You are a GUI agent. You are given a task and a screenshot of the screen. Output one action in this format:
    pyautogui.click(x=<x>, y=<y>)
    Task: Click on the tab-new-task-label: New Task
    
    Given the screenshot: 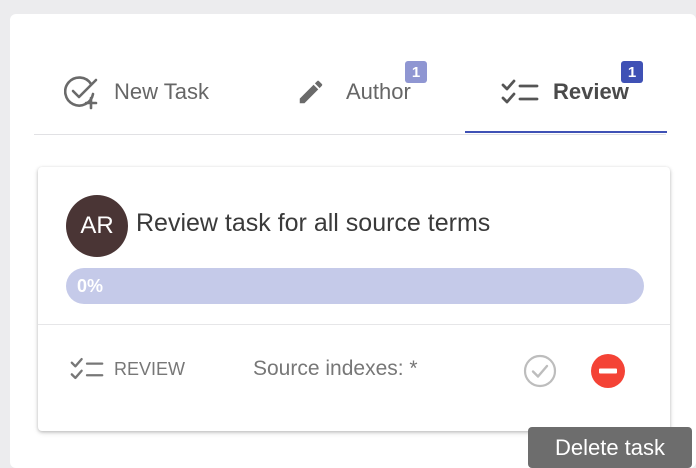 What is the action you would take?
    pyautogui.click(x=161, y=91)
    